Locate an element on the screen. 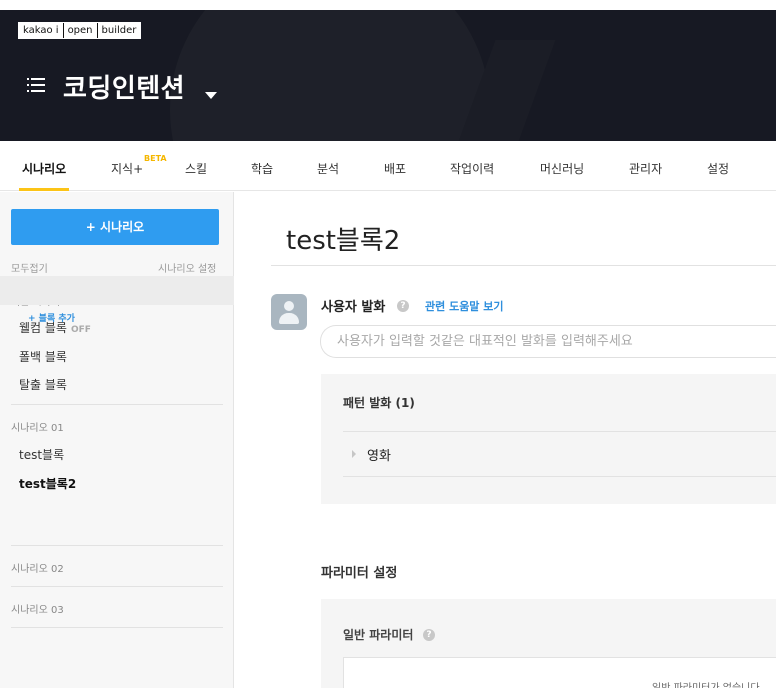 The height and width of the screenshot is (688, 776). beta-badge: BETA is located at coordinates (155, 158).